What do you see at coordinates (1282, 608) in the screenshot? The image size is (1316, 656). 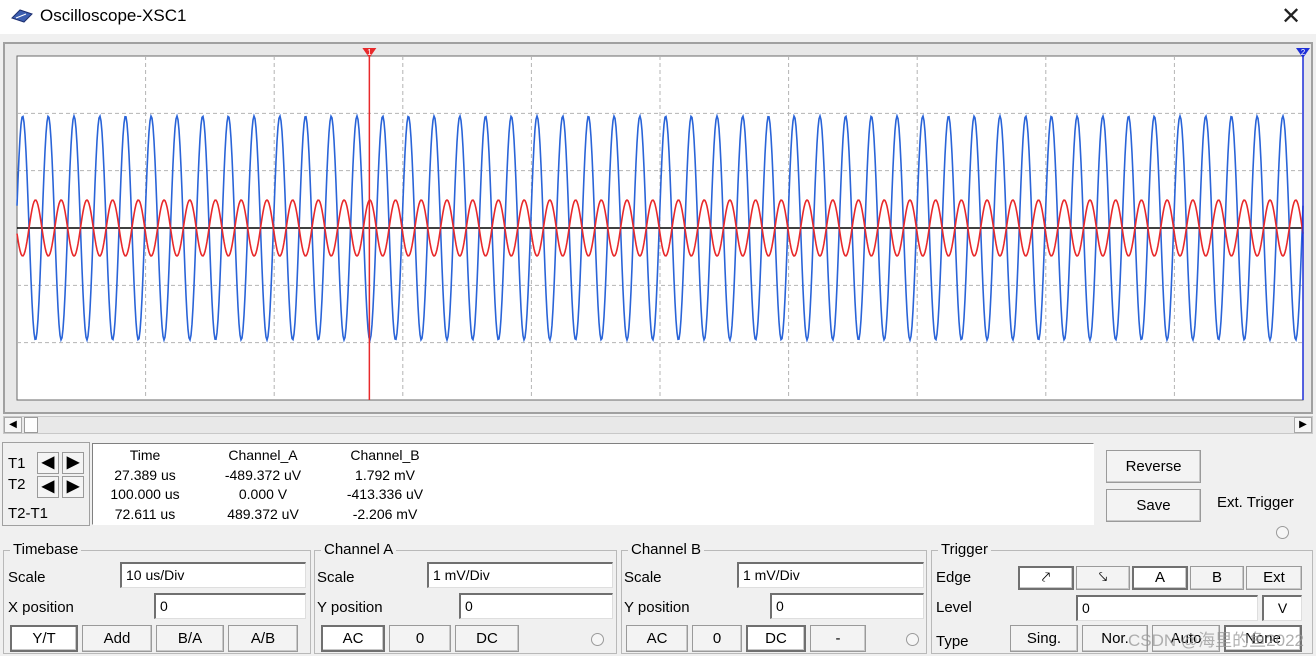 I see `trigger-level-unit-field: V` at bounding box center [1282, 608].